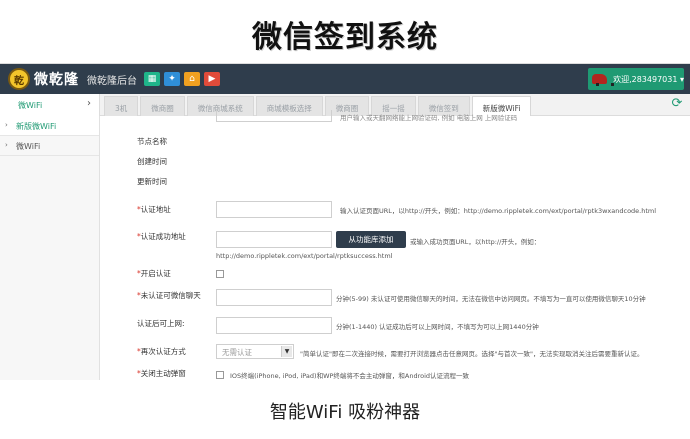 The height and width of the screenshot is (439, 690). What do you see at coordinates (475, 242) in the screenshot?
I see `success-url-hint: 或输入成功页面URL，以http://开头，例如：` at bounding box center [475, 242].